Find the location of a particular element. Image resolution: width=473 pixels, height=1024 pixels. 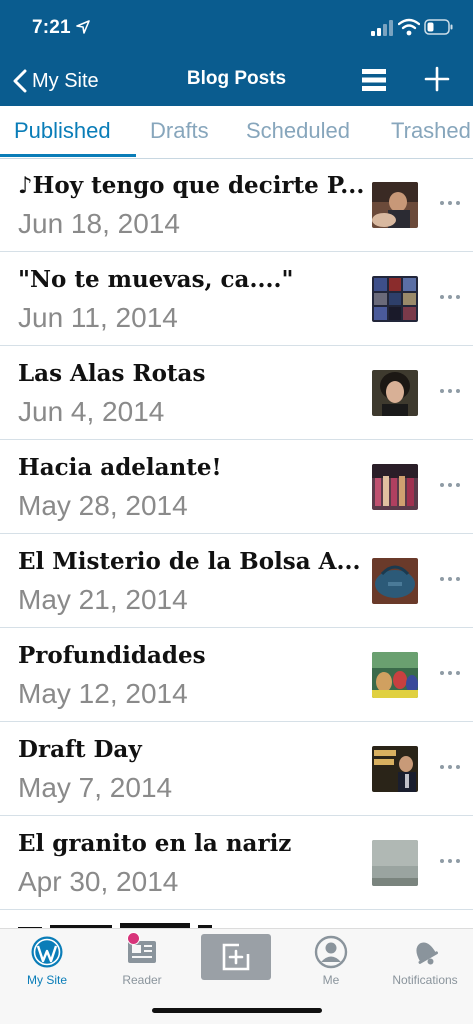

tab-label: Me is located at coordinates (331, 980).